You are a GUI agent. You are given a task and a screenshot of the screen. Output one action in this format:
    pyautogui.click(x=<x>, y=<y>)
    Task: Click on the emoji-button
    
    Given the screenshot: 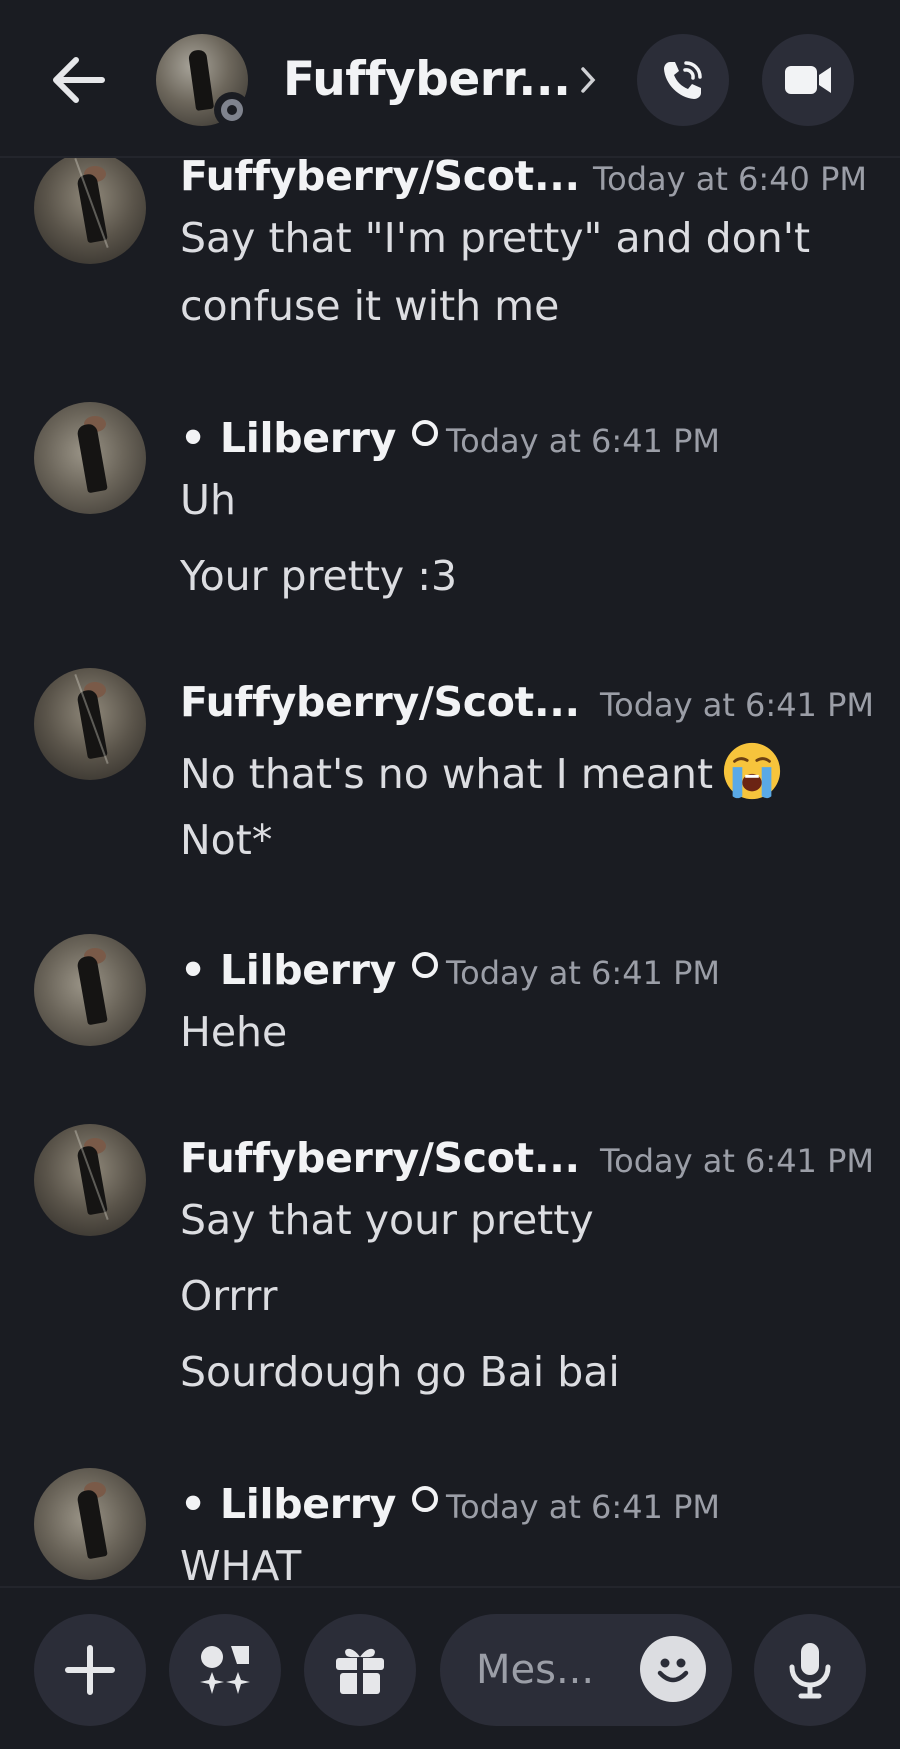 What is the action you would take?
    pyautogui.click(x=673, y=1669)
    